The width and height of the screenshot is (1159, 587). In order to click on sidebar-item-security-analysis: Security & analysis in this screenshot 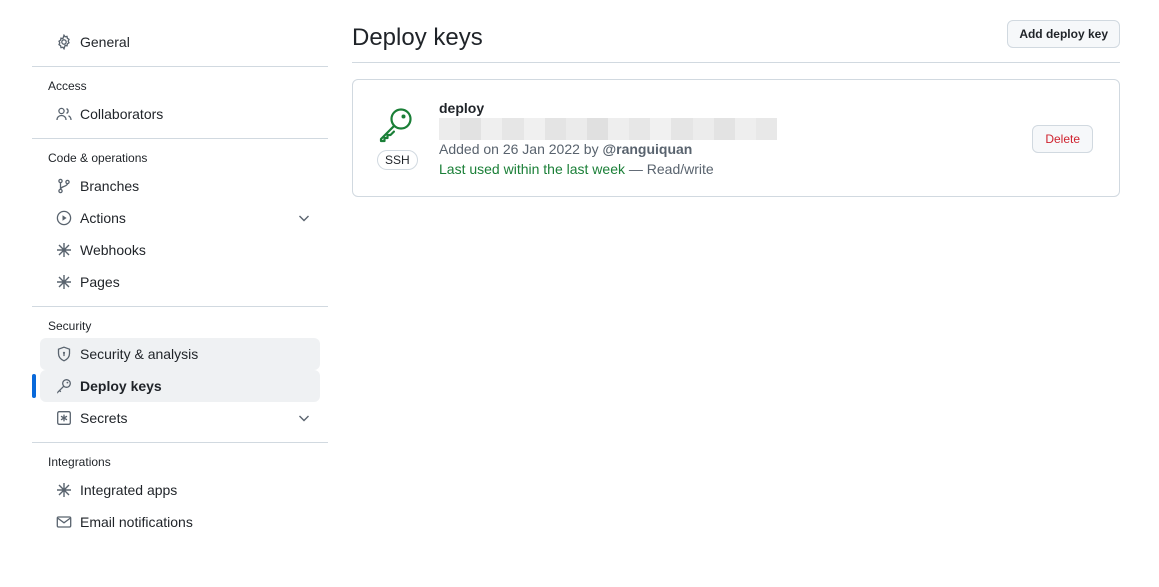, I will do `click(180, 354)`.